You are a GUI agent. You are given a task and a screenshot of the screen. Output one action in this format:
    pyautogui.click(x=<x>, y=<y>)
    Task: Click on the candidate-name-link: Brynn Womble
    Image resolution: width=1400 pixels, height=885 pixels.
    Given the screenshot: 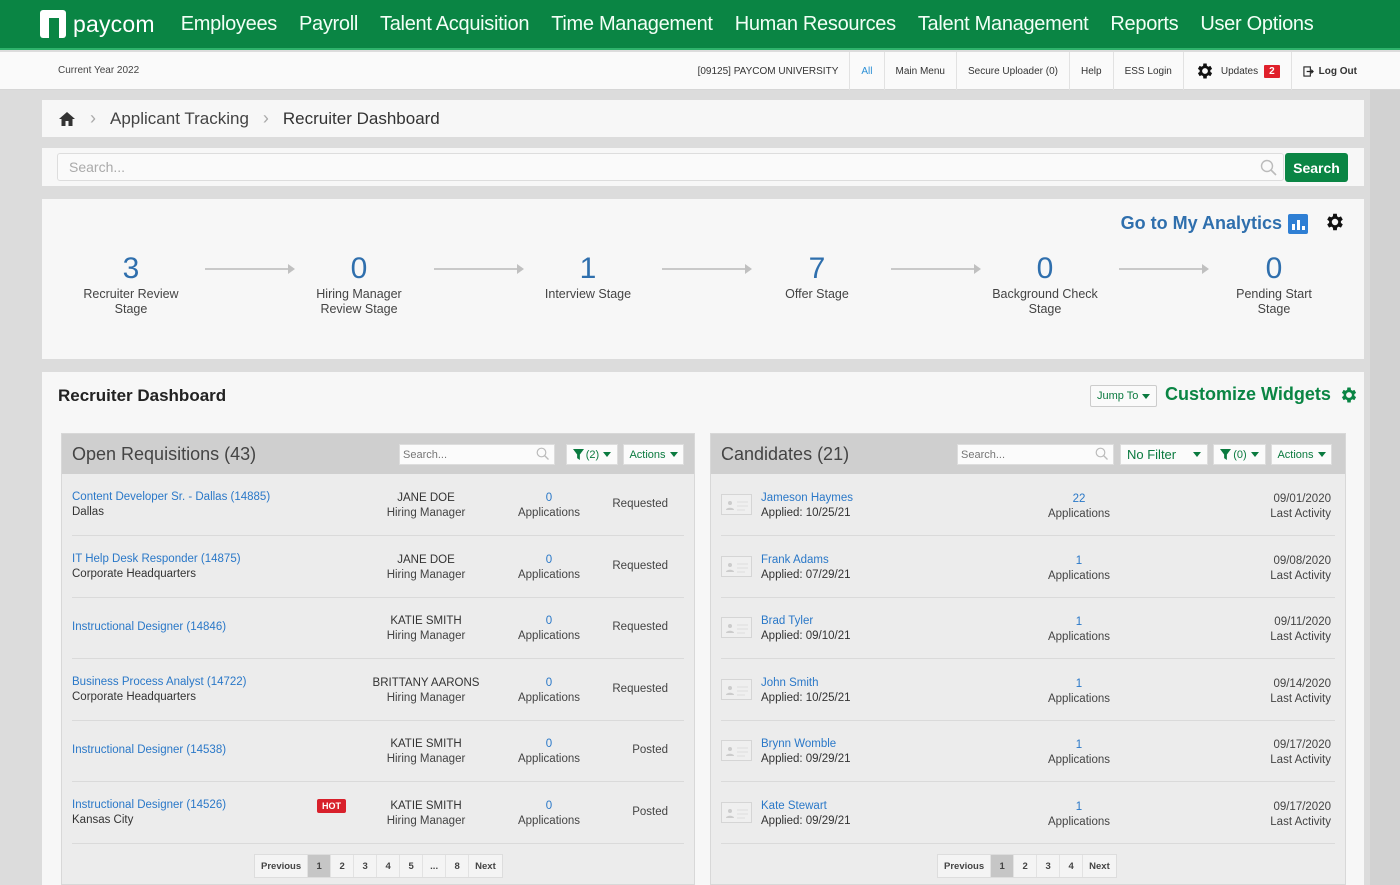 What is the action you would take?
    pyautogui.click(x=798, y=744)
    